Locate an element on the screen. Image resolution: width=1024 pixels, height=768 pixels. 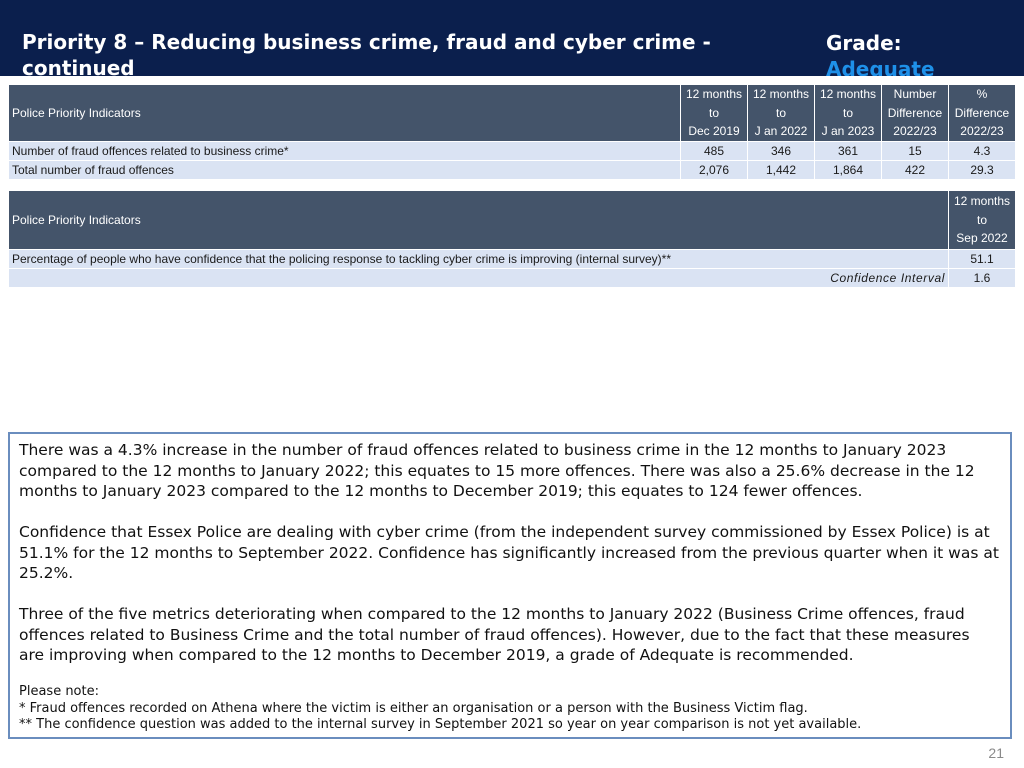
table-cell: 485 is located at coordinates (714, 151).